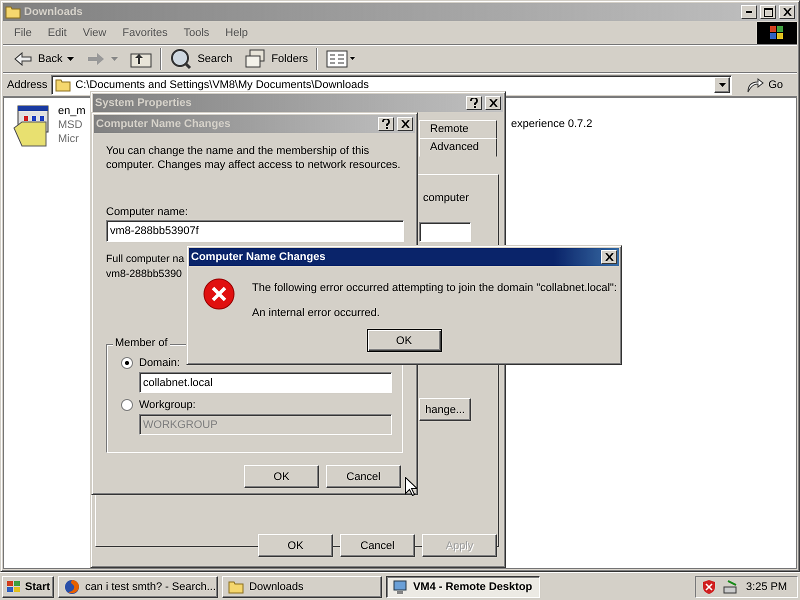  What do you see at coordinates (236, 32) in the screenshot?
I see `menu-item: Help` at bounding box center [236, 32].